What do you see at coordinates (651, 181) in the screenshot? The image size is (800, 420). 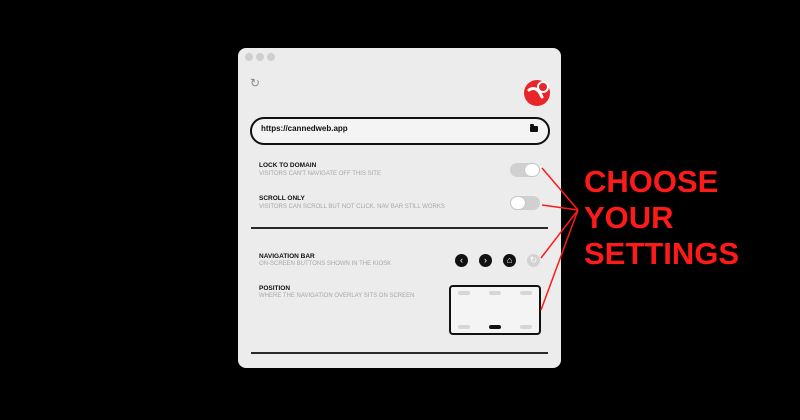 I see `annotation-line: CHOOSE` at bounding box center [651, 181].